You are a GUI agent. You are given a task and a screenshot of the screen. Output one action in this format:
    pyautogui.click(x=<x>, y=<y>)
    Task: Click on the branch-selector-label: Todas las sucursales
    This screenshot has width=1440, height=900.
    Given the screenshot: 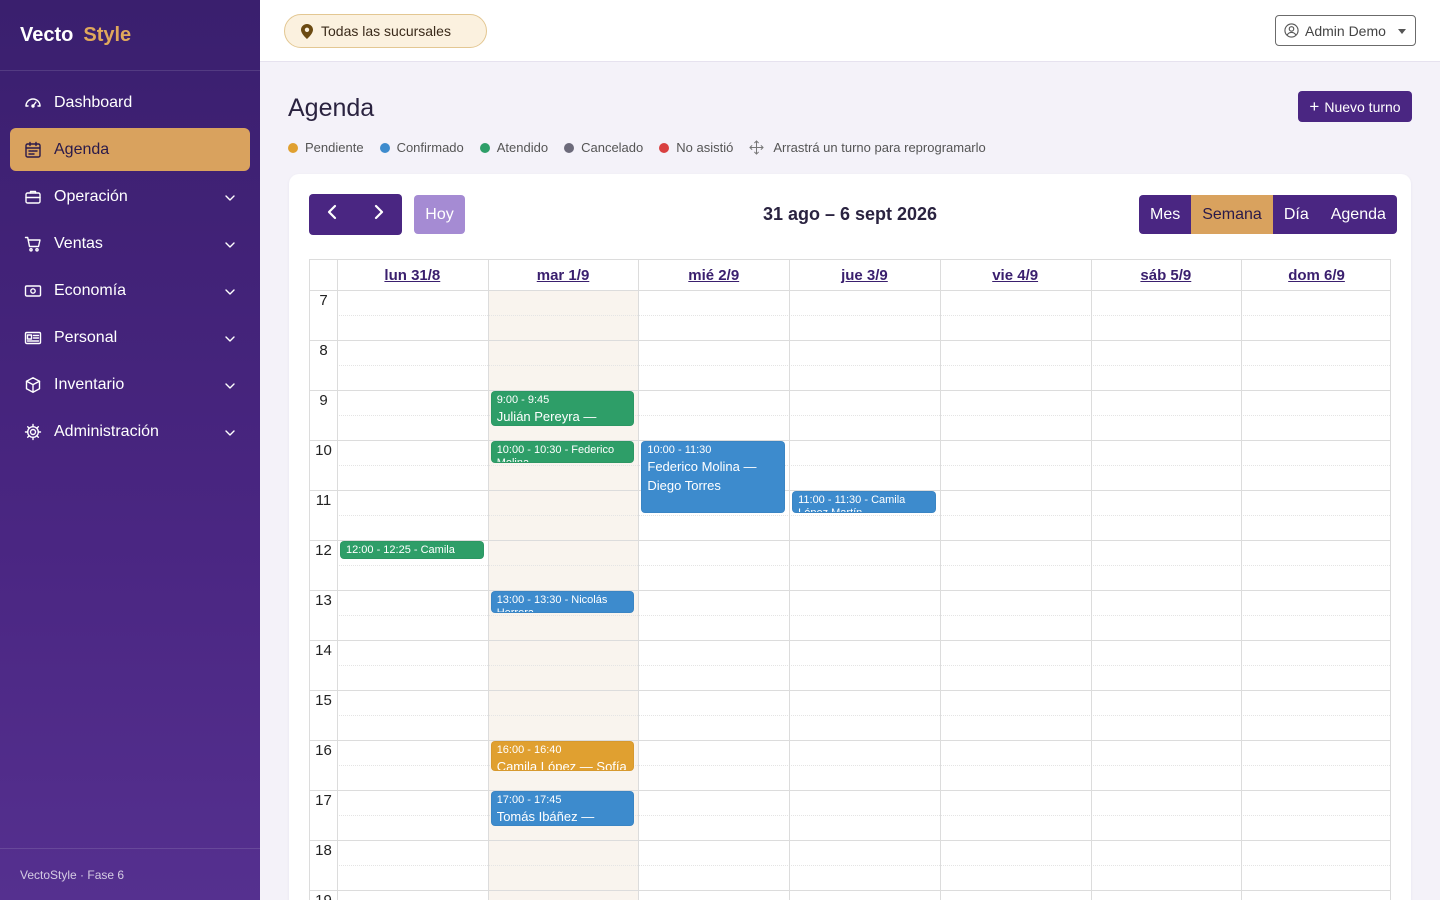 What is the action you would take?
    pyautogui.click(x=386, y=31)
    